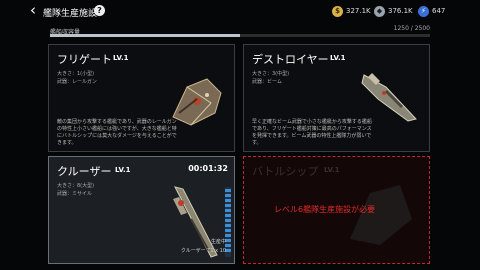 This screenshot has height=270, width=480. I want to click on back-arrow-icon: ‹, so click(33, 10).